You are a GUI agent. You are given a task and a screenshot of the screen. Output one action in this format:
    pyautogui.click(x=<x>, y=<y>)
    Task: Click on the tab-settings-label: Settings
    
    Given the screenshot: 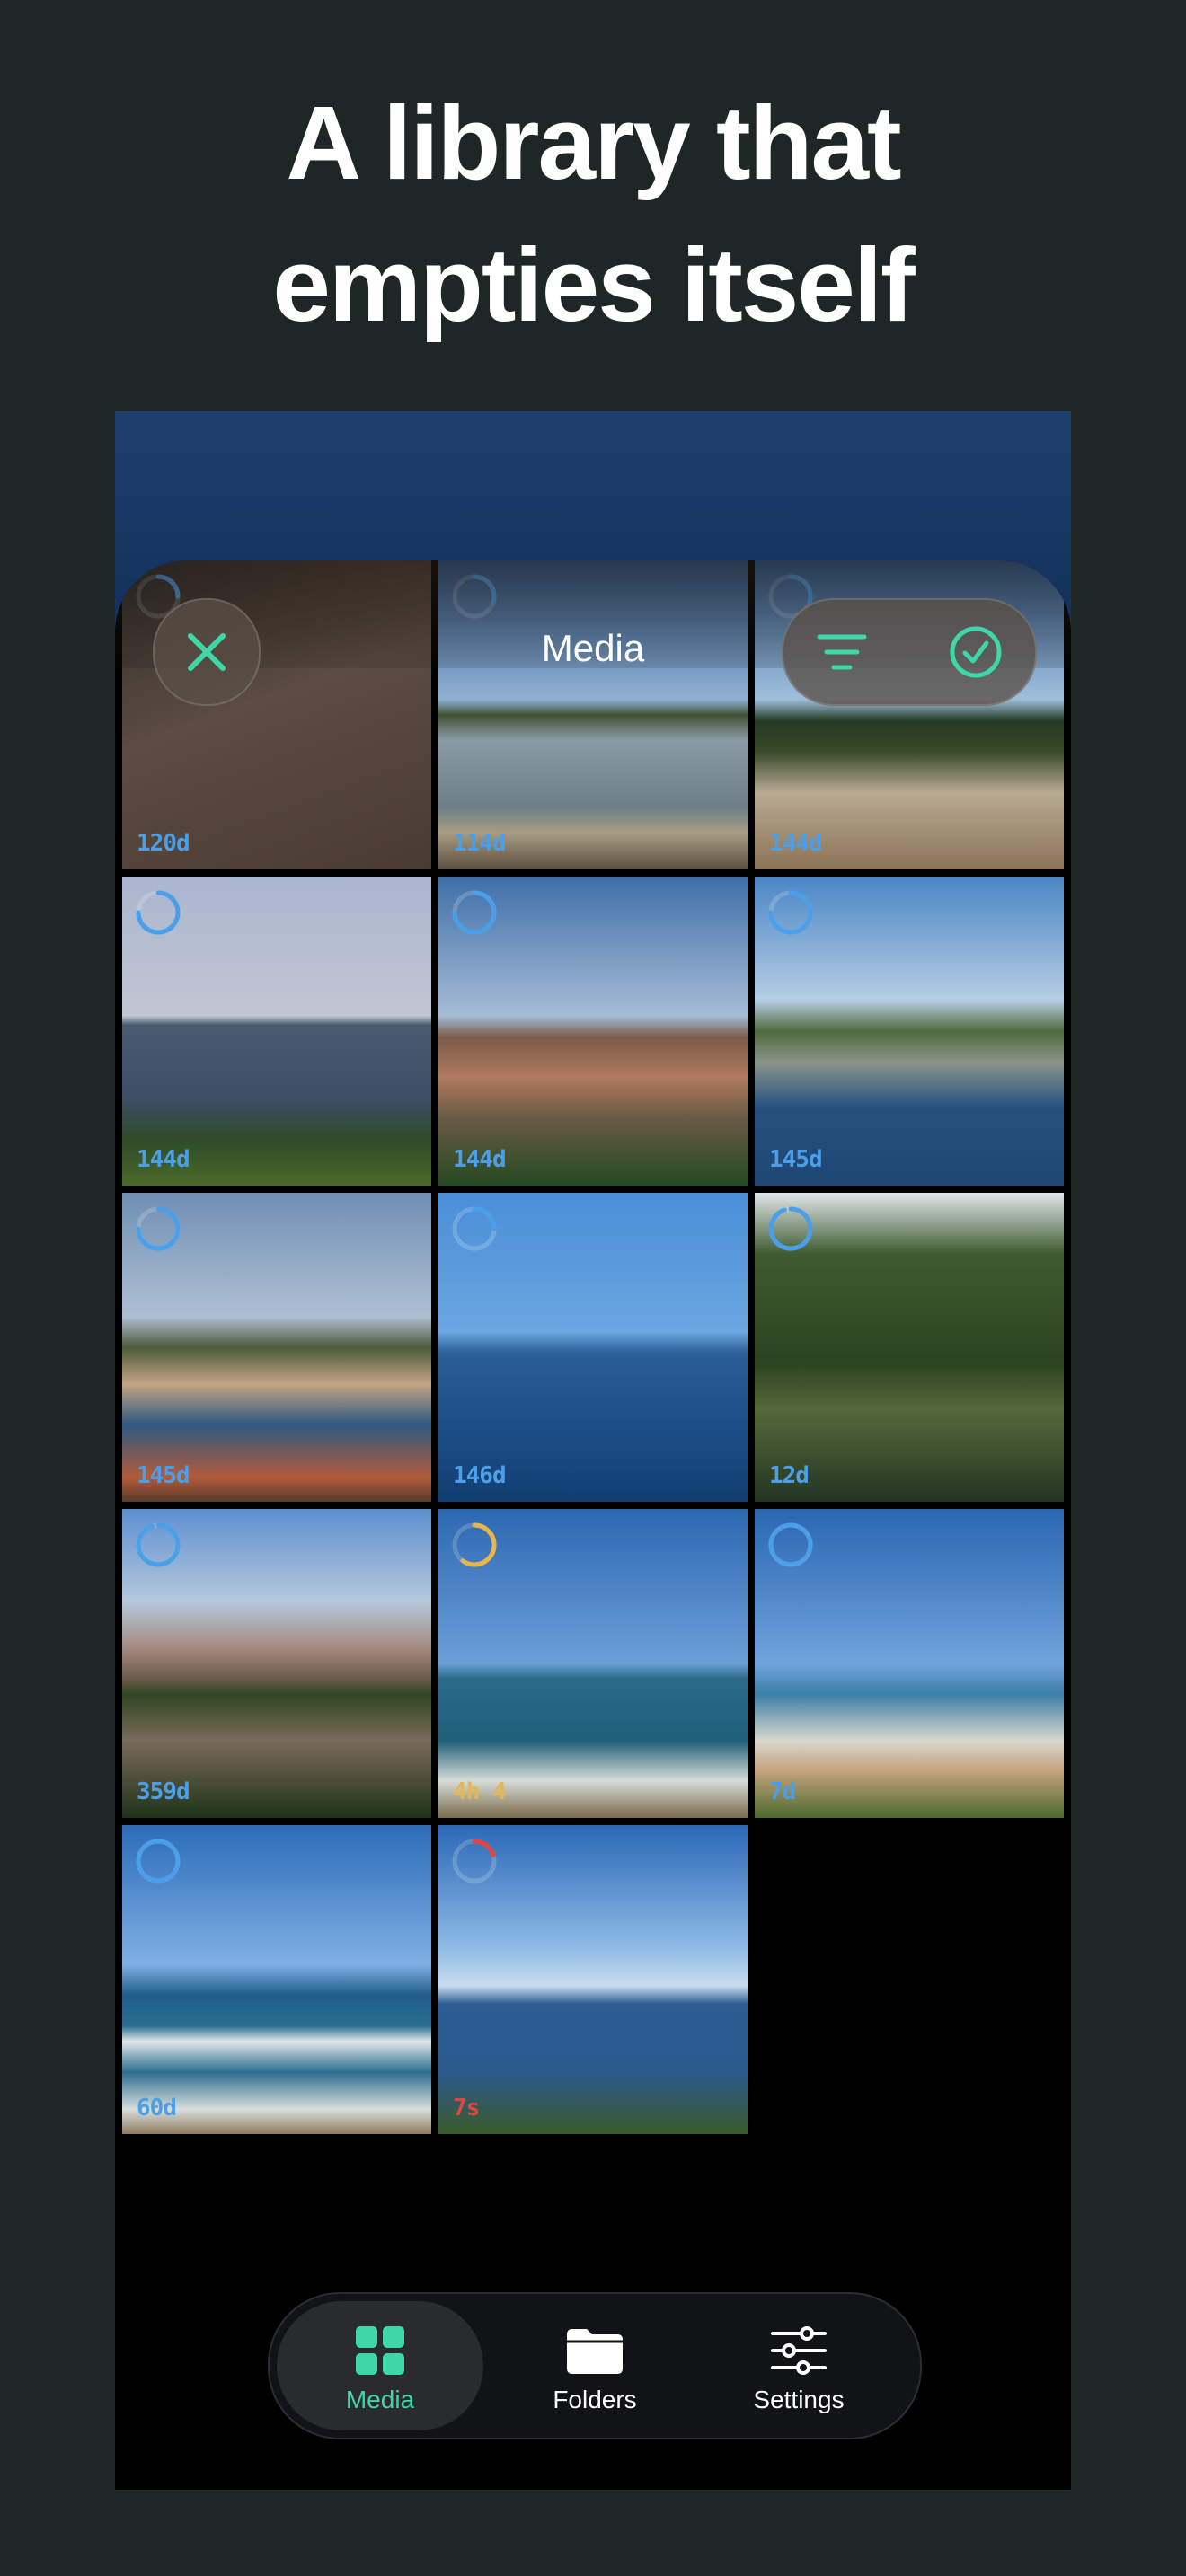 What is the action you would take?
    pyautogui.click(x=799, y=2399)
    